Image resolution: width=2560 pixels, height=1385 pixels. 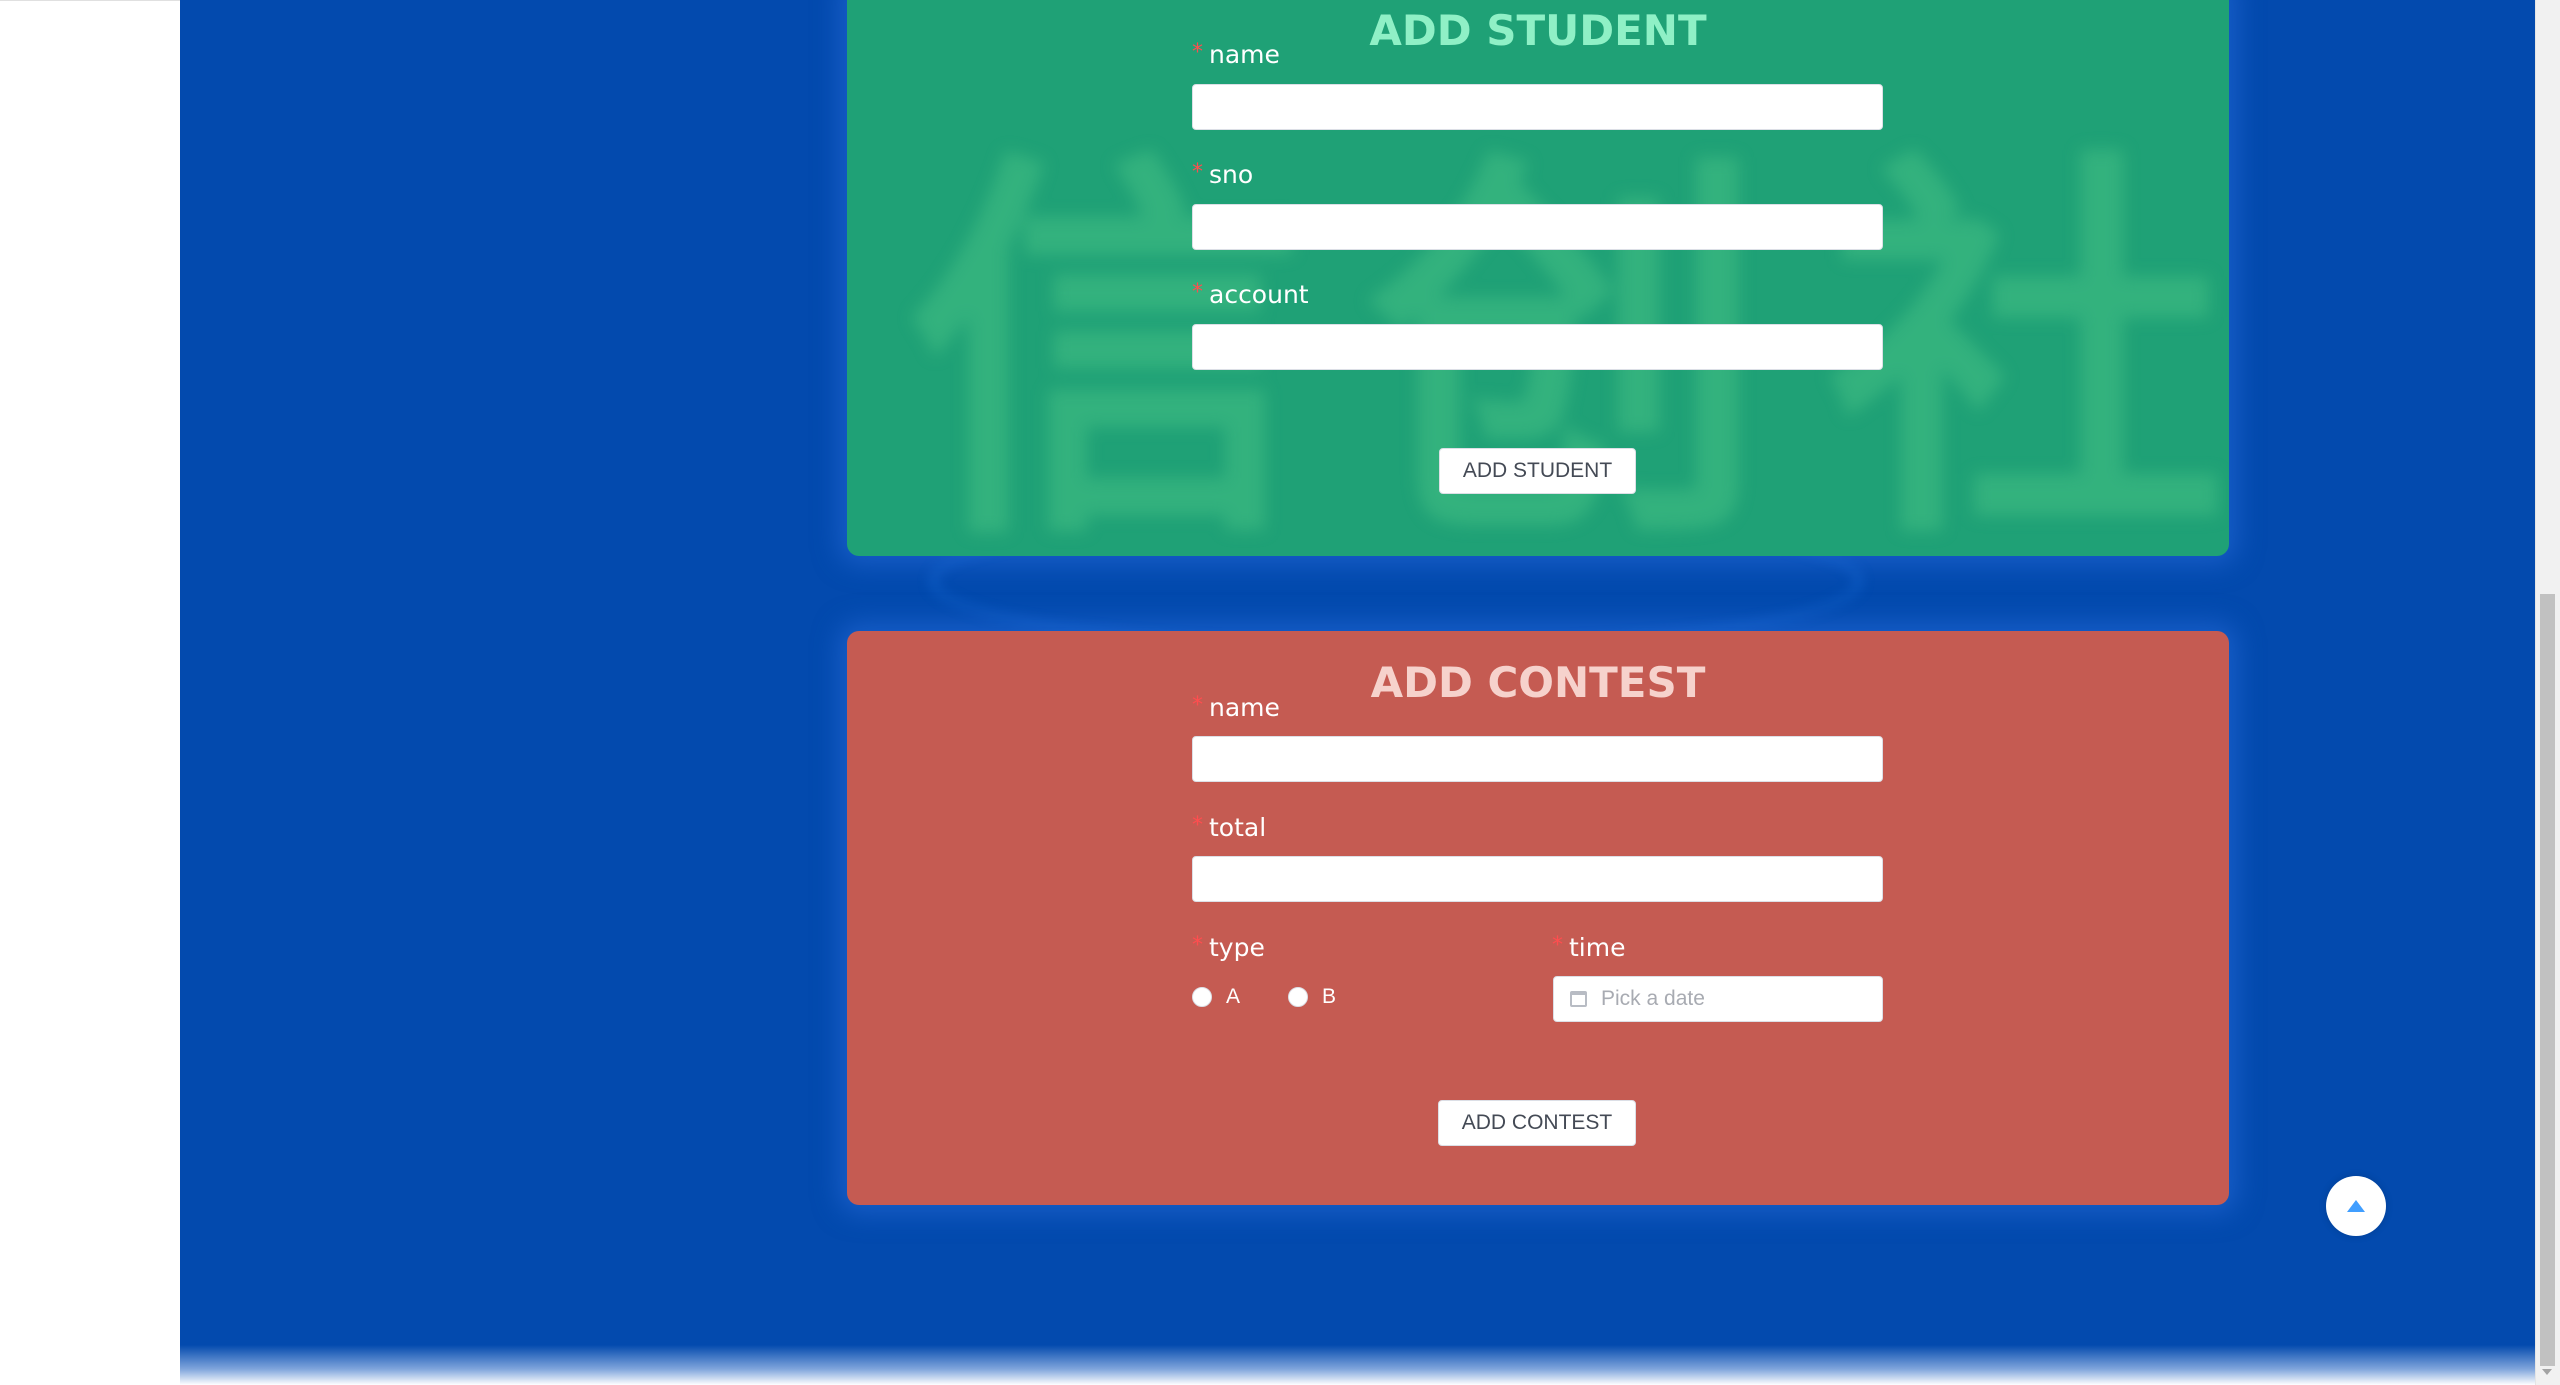 I want to click on calendar-icon, so click(x=1578, y=999).